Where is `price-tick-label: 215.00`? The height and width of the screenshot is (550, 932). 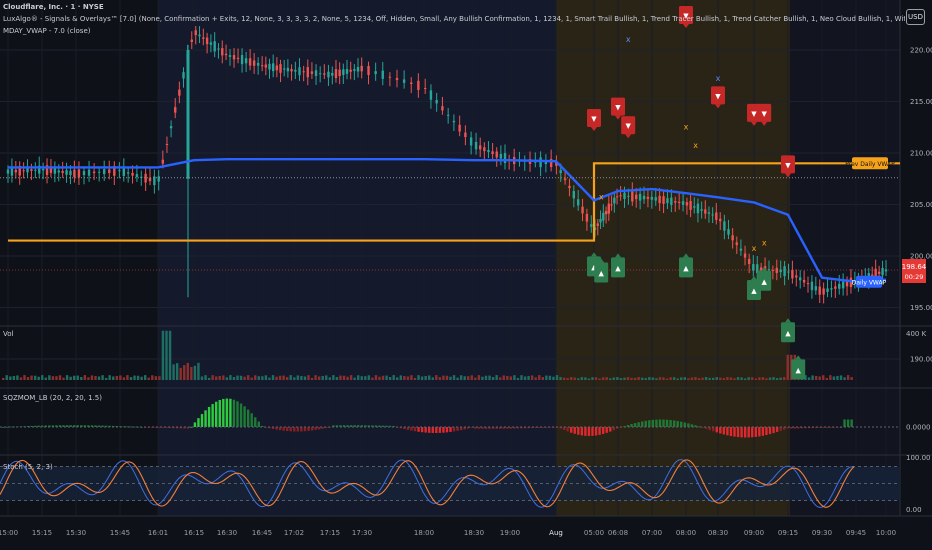 price-tick-label: 215.00 is located at coordinates (921, 102).